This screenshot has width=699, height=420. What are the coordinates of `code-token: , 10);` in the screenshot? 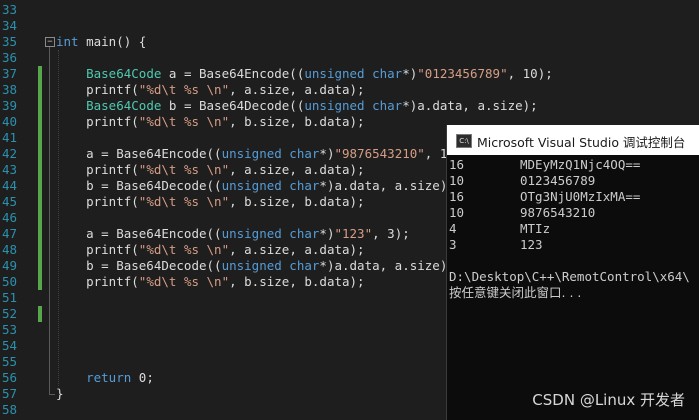 It's located at (530, 73).